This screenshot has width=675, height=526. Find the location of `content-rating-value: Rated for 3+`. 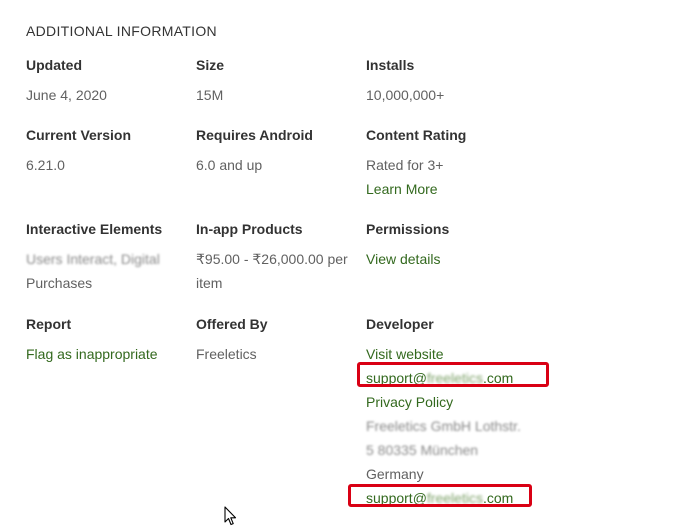

content-rating-value: Rated for 3+ is located at coordinates (405, 165).